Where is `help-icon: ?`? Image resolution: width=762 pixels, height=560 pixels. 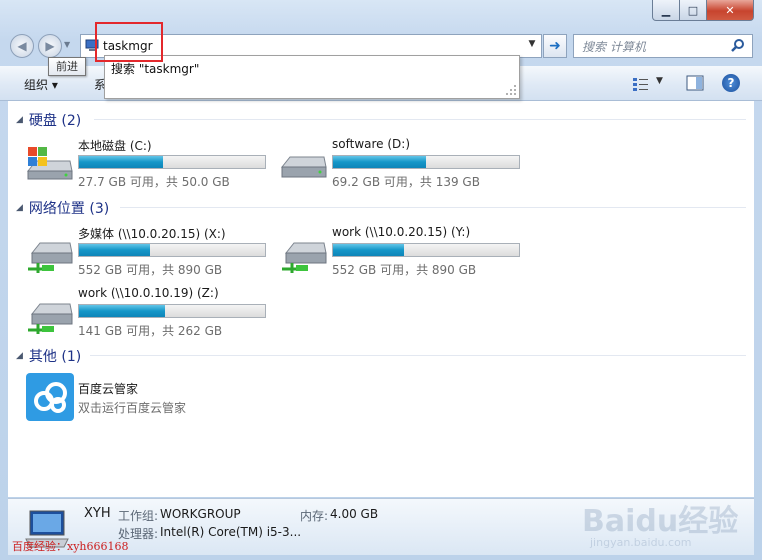 help-icon: ? is located at coordinates (731, 83).